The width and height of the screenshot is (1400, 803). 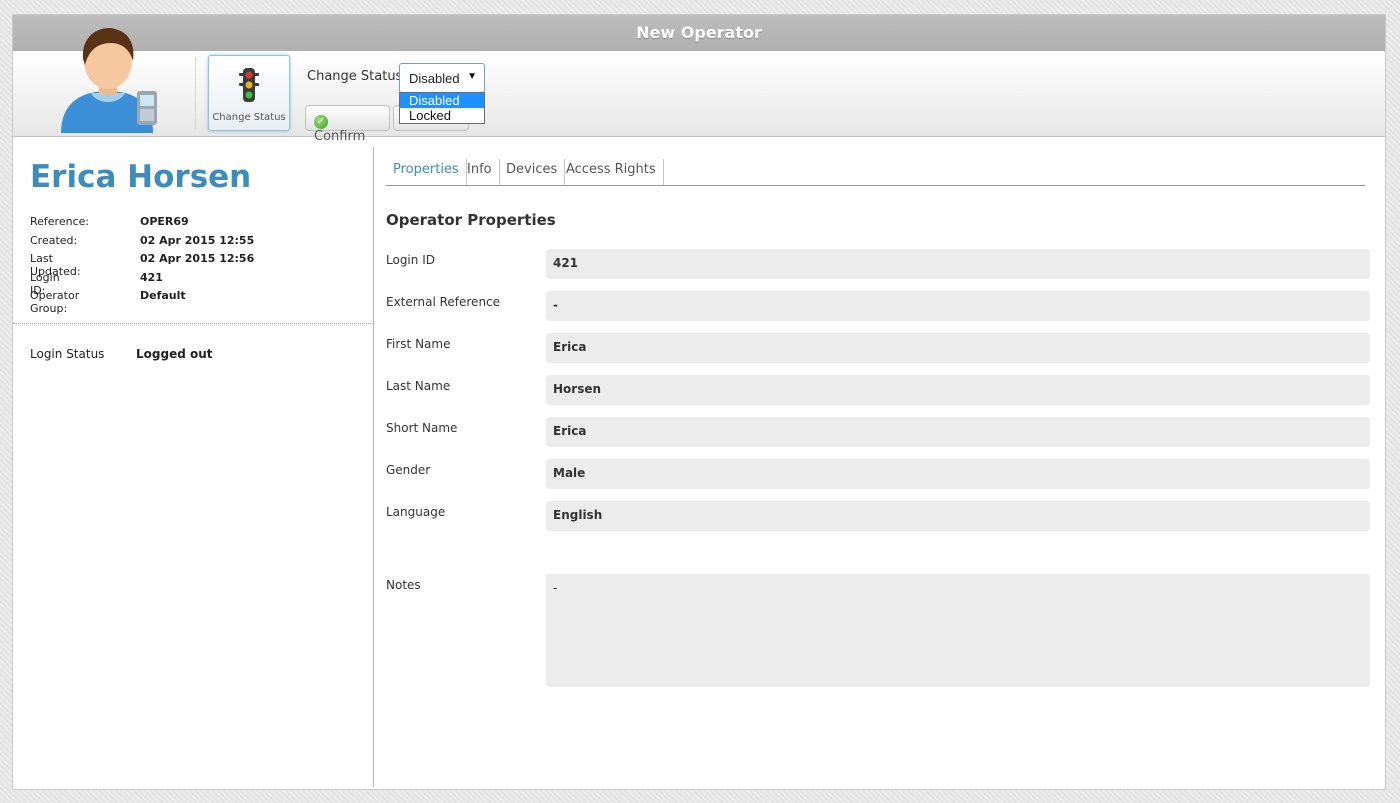 What do you see at coordinates (875, 172) in the screenshot?
I see `tab-bar: Properties Info Devices Access Rights` at bounding box center [875, 172].